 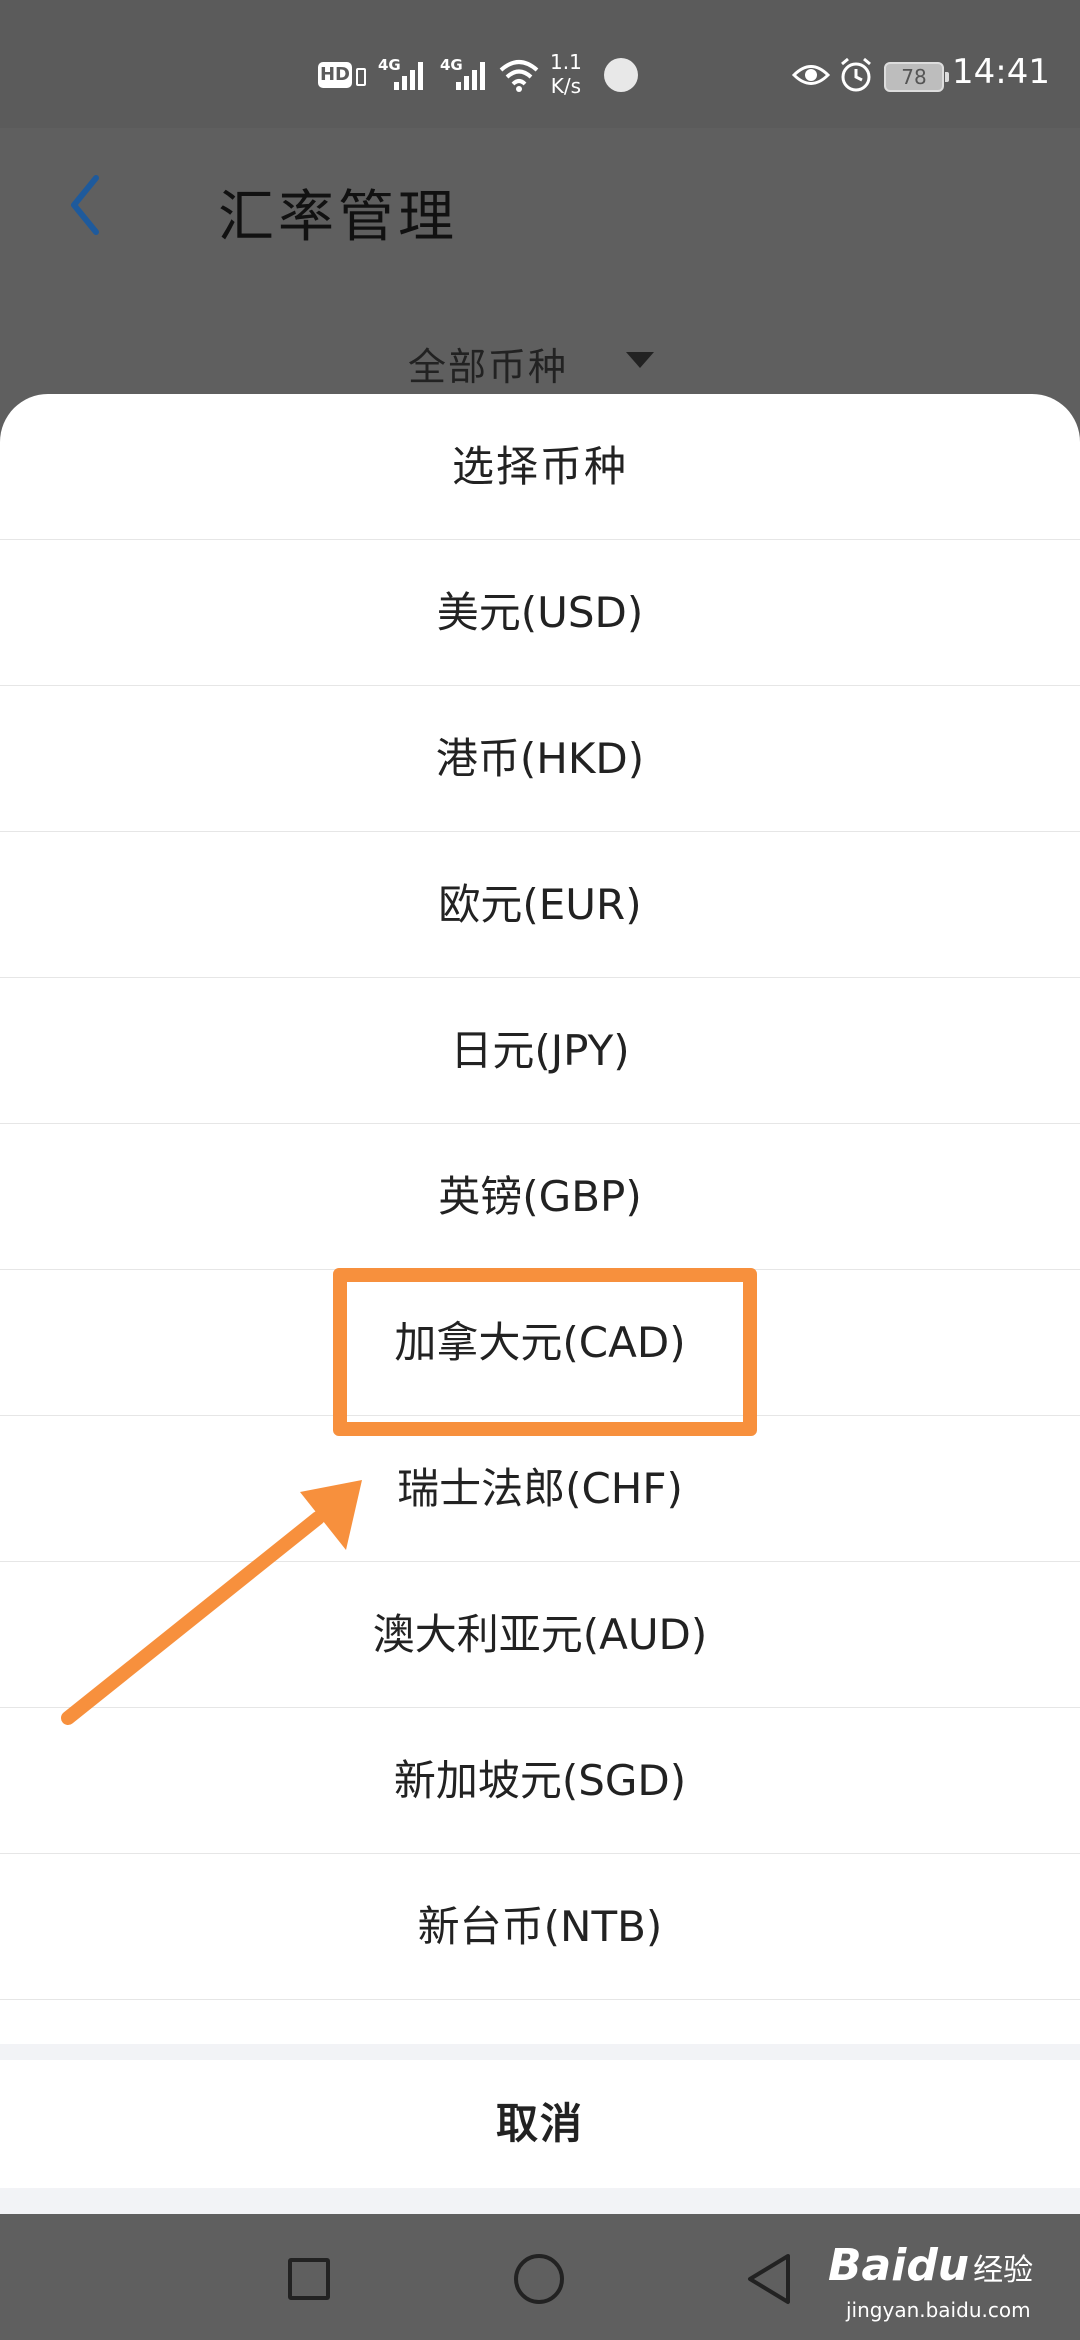 What do you see at coordinates (309, 2279) in the screenshot?
I see `recent-apps-icon` at bounding box center [309, 2279].